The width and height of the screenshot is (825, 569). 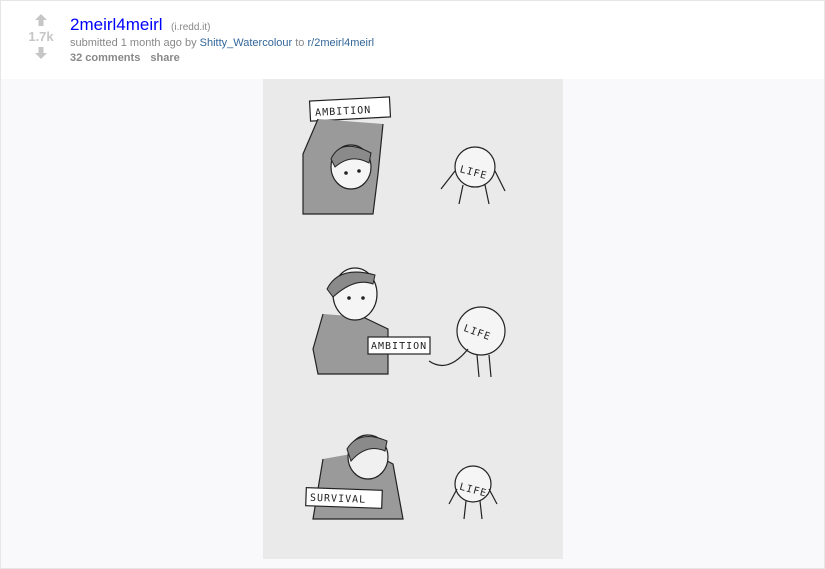 What do you see at coordinates (41, 53) in the screenshot?
I see `downvote-arrow-icon` at bounding box center [41, 53].